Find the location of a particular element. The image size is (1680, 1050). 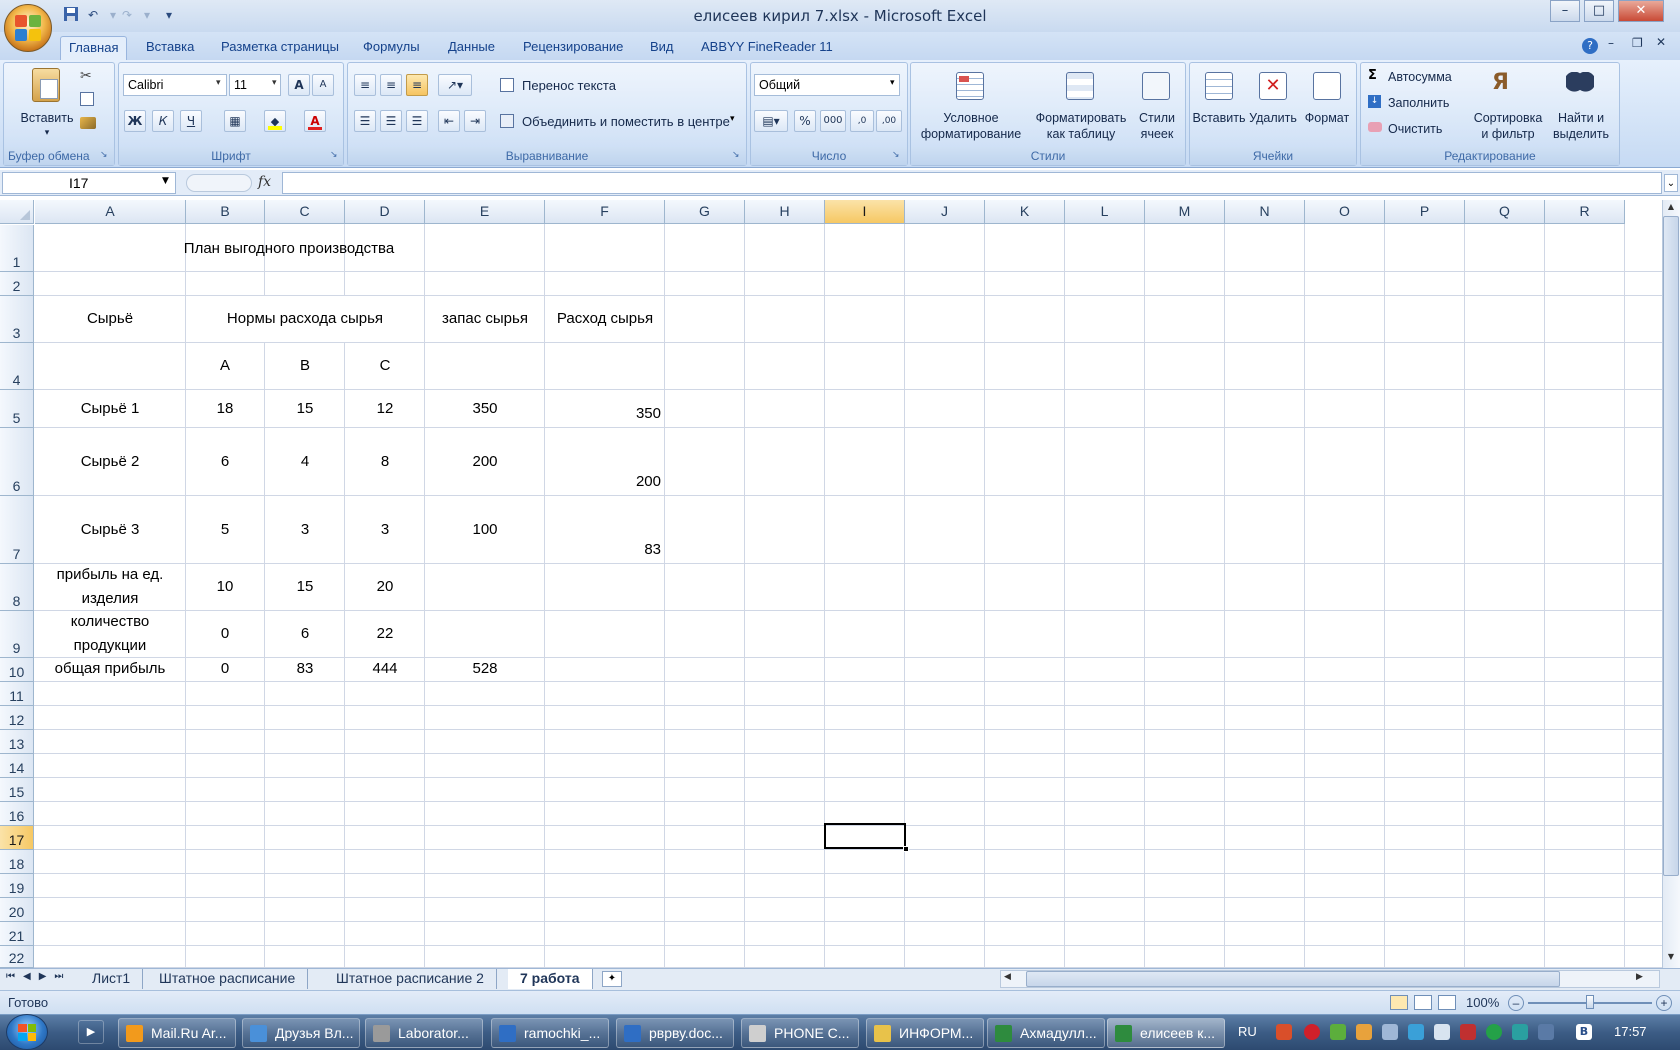

insert-cells-button: Вставить is located at coordinates (1219, 105).